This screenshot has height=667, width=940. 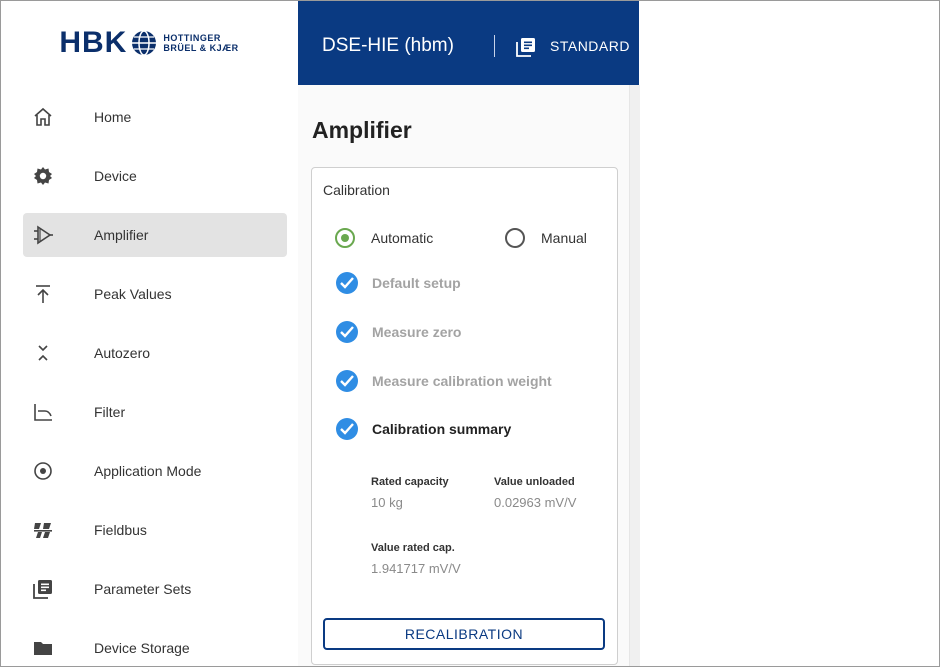 I want to click on sidebar-item-parameter-sets: Parameter Sets, so click(x=155, y=589).